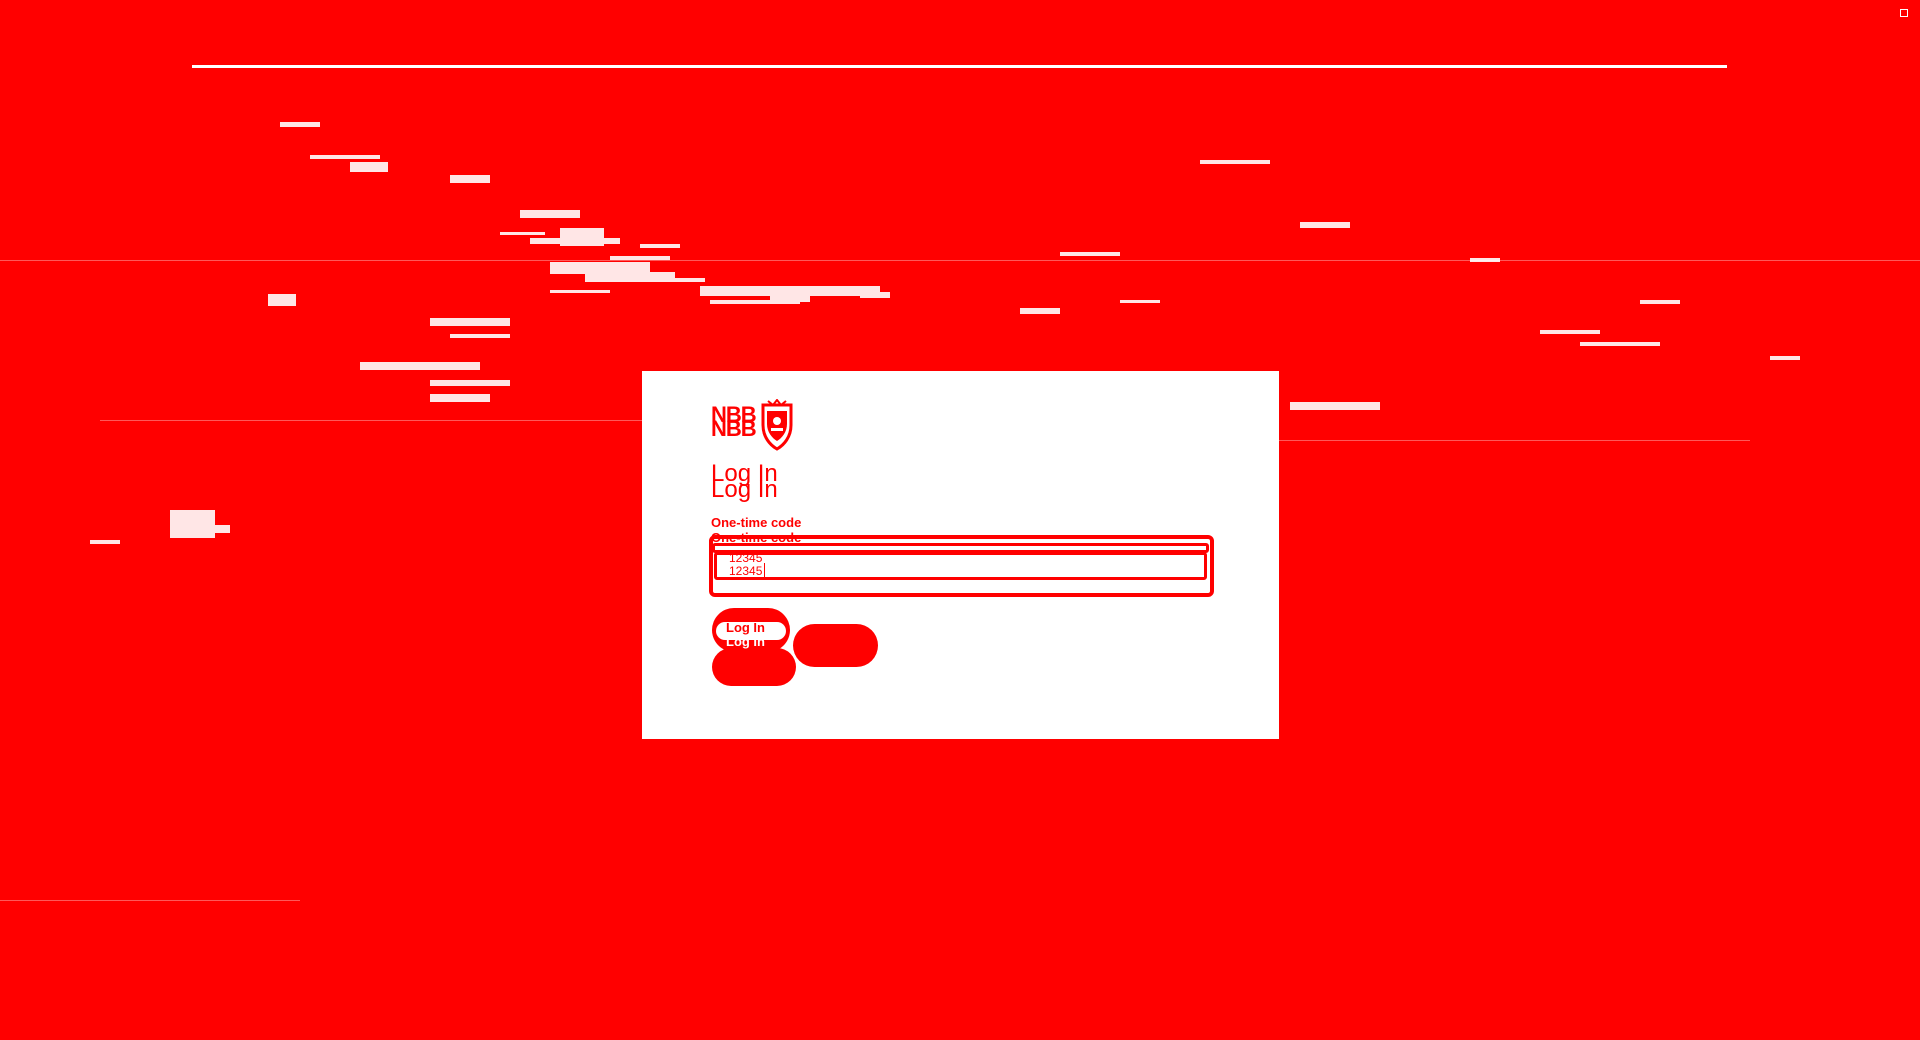  What do you see at coordinates (744, 489) in the screenshot?
I see `page-title-shadow: Log In` at bounding box center [744, 489].